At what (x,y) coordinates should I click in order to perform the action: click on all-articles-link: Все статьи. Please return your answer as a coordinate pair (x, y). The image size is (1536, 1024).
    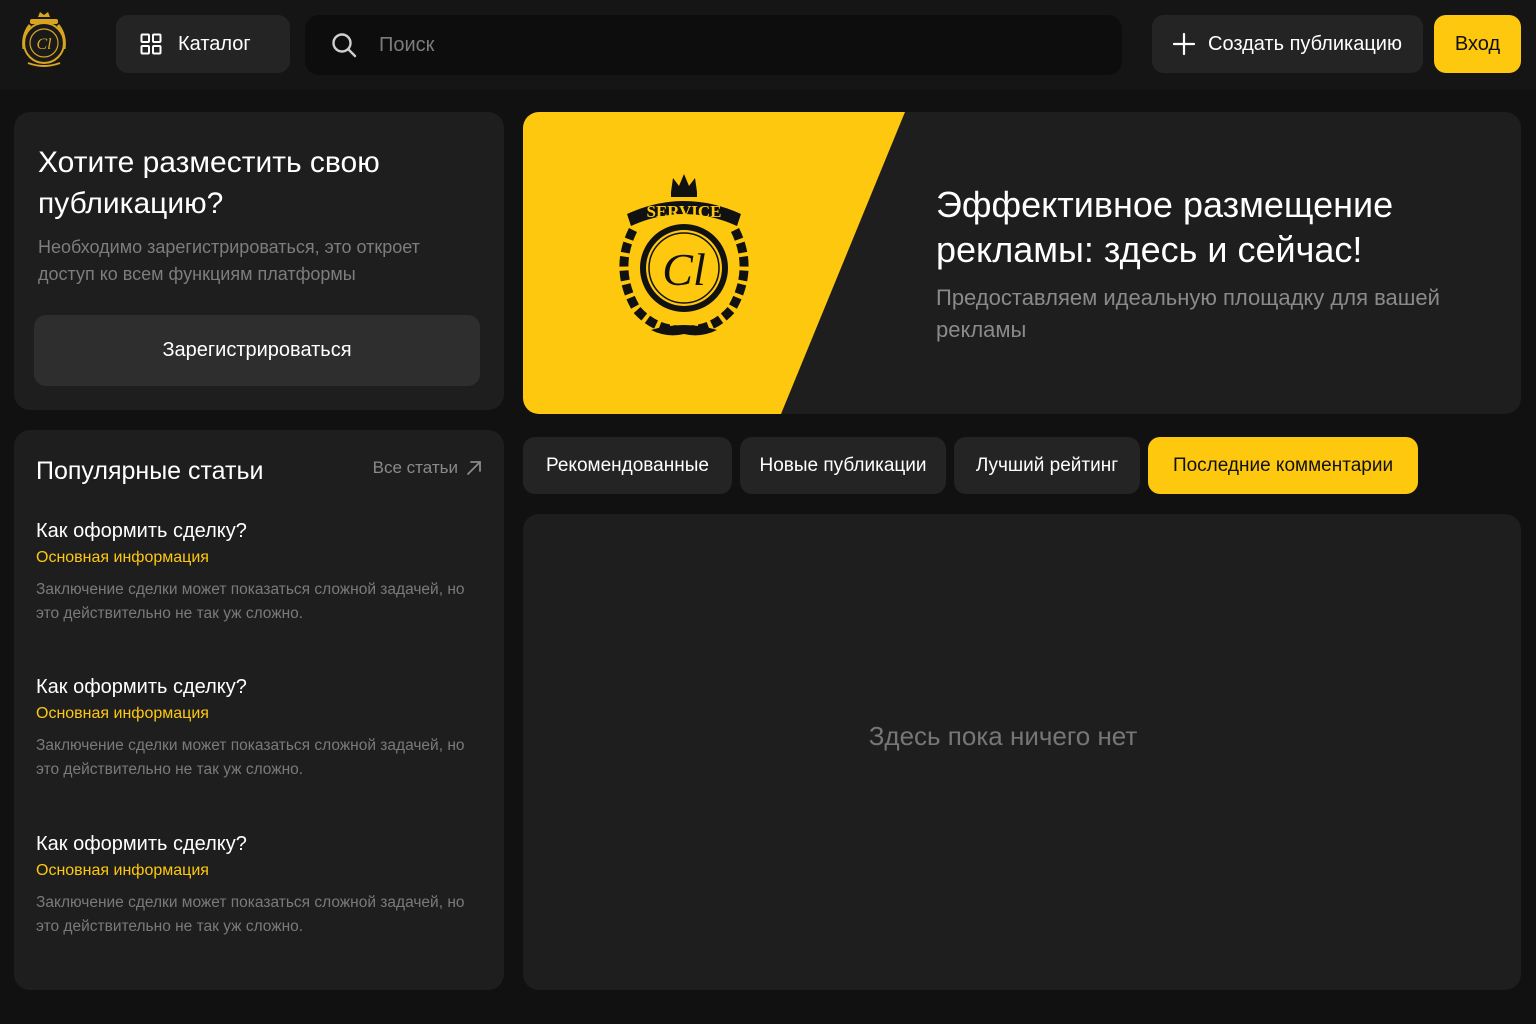
    Looking at the image, I should click on (427, 468).